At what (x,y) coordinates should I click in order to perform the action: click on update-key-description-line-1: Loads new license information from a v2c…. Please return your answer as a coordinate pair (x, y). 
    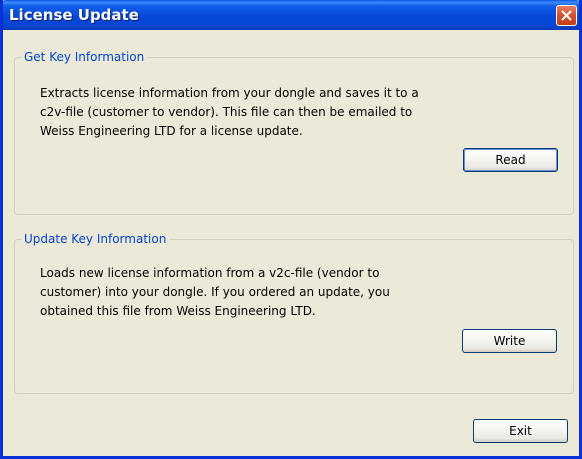
    Looking at the image, I should click on (210, 273).